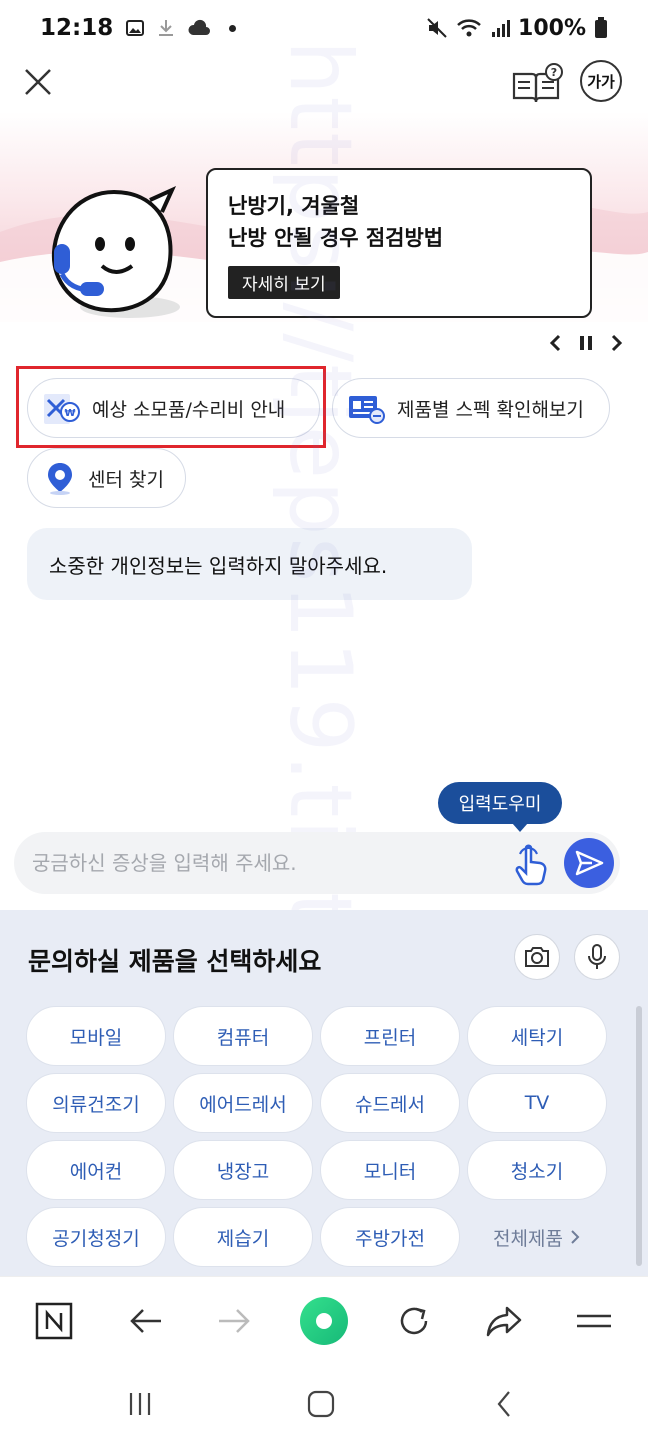 Image resolution: width=648 pixels, height=1440 pixels. What do you see at coordinates (537, 1103) in the screenshot?
I see `product-chip: TV` at bounding box center [537, 1103].